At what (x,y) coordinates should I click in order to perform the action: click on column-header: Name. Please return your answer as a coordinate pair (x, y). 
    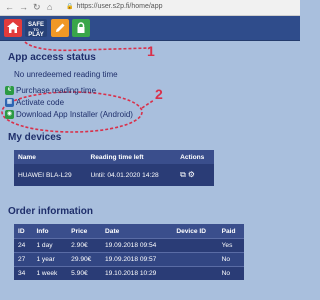
    Looking at the image, I should click on (50, 157).